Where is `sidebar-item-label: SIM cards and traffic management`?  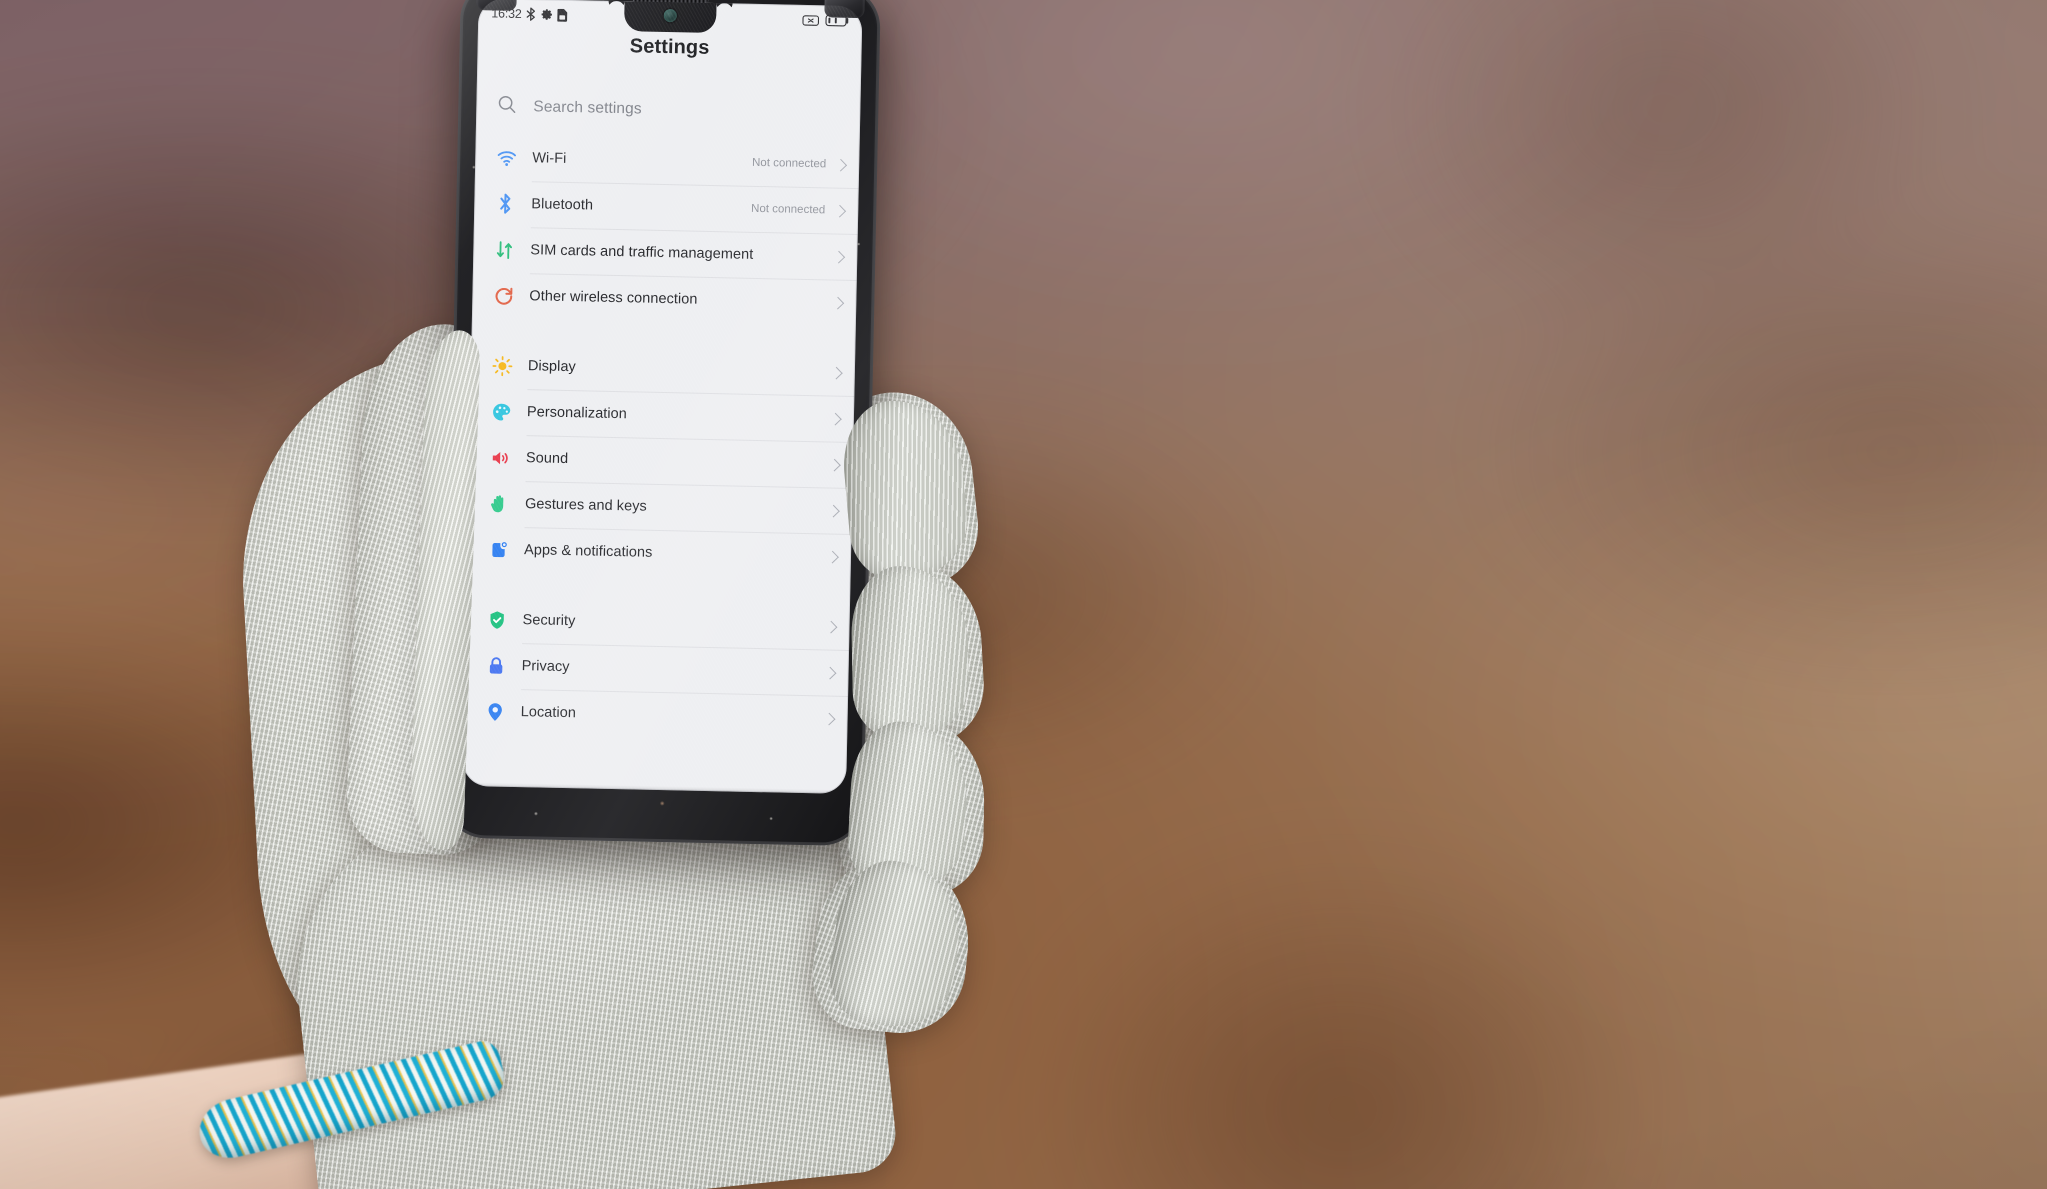
sidebar-item-label: SIM cards and traffic management is located at coordinates (642, 252).